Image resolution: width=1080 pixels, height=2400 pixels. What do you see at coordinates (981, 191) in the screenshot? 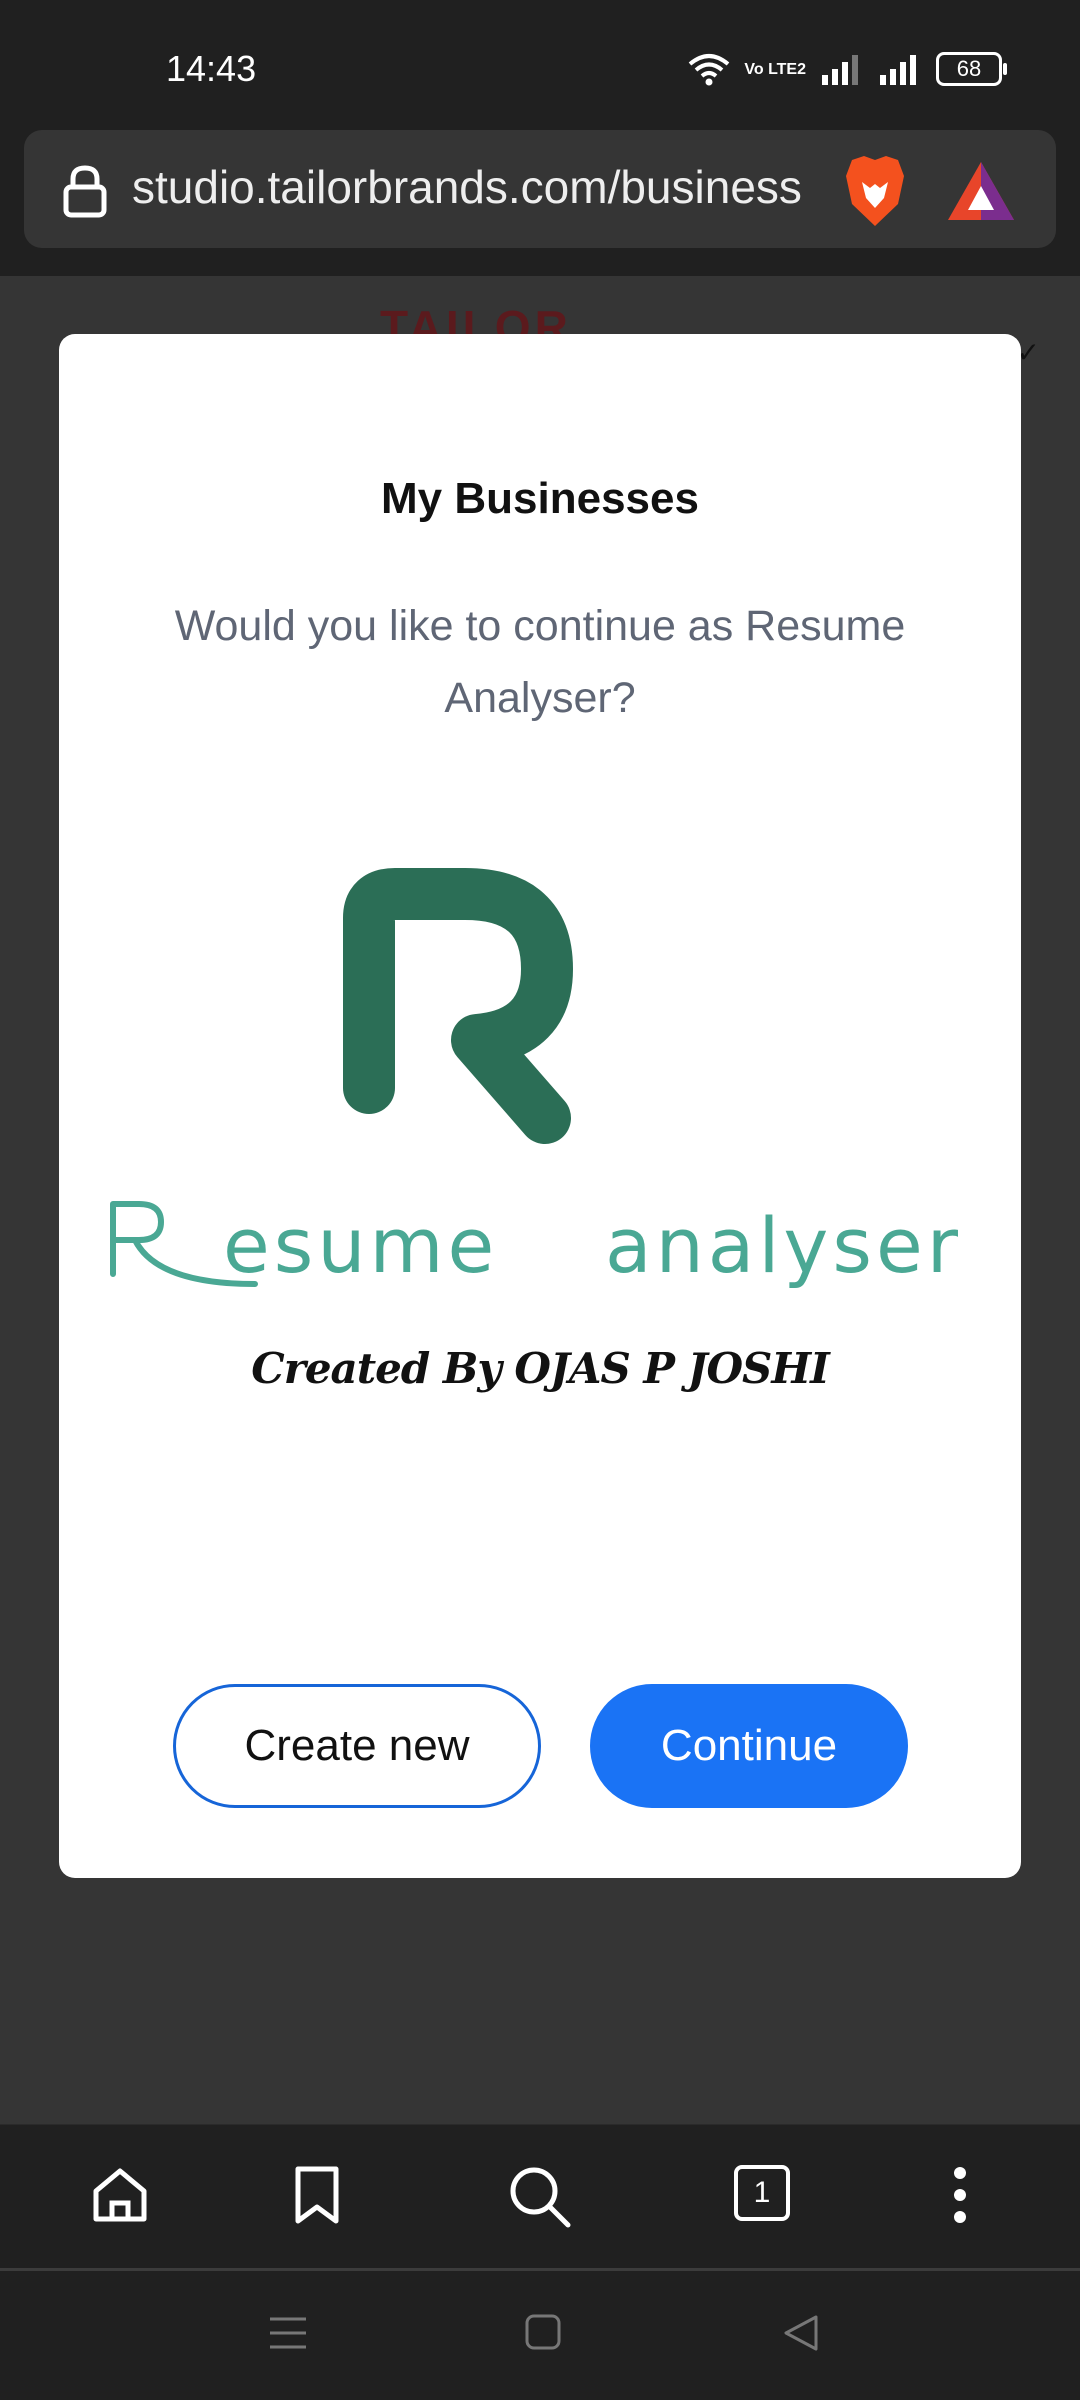
I see `bat-rewards-icon` at bounding box center [981, 191].